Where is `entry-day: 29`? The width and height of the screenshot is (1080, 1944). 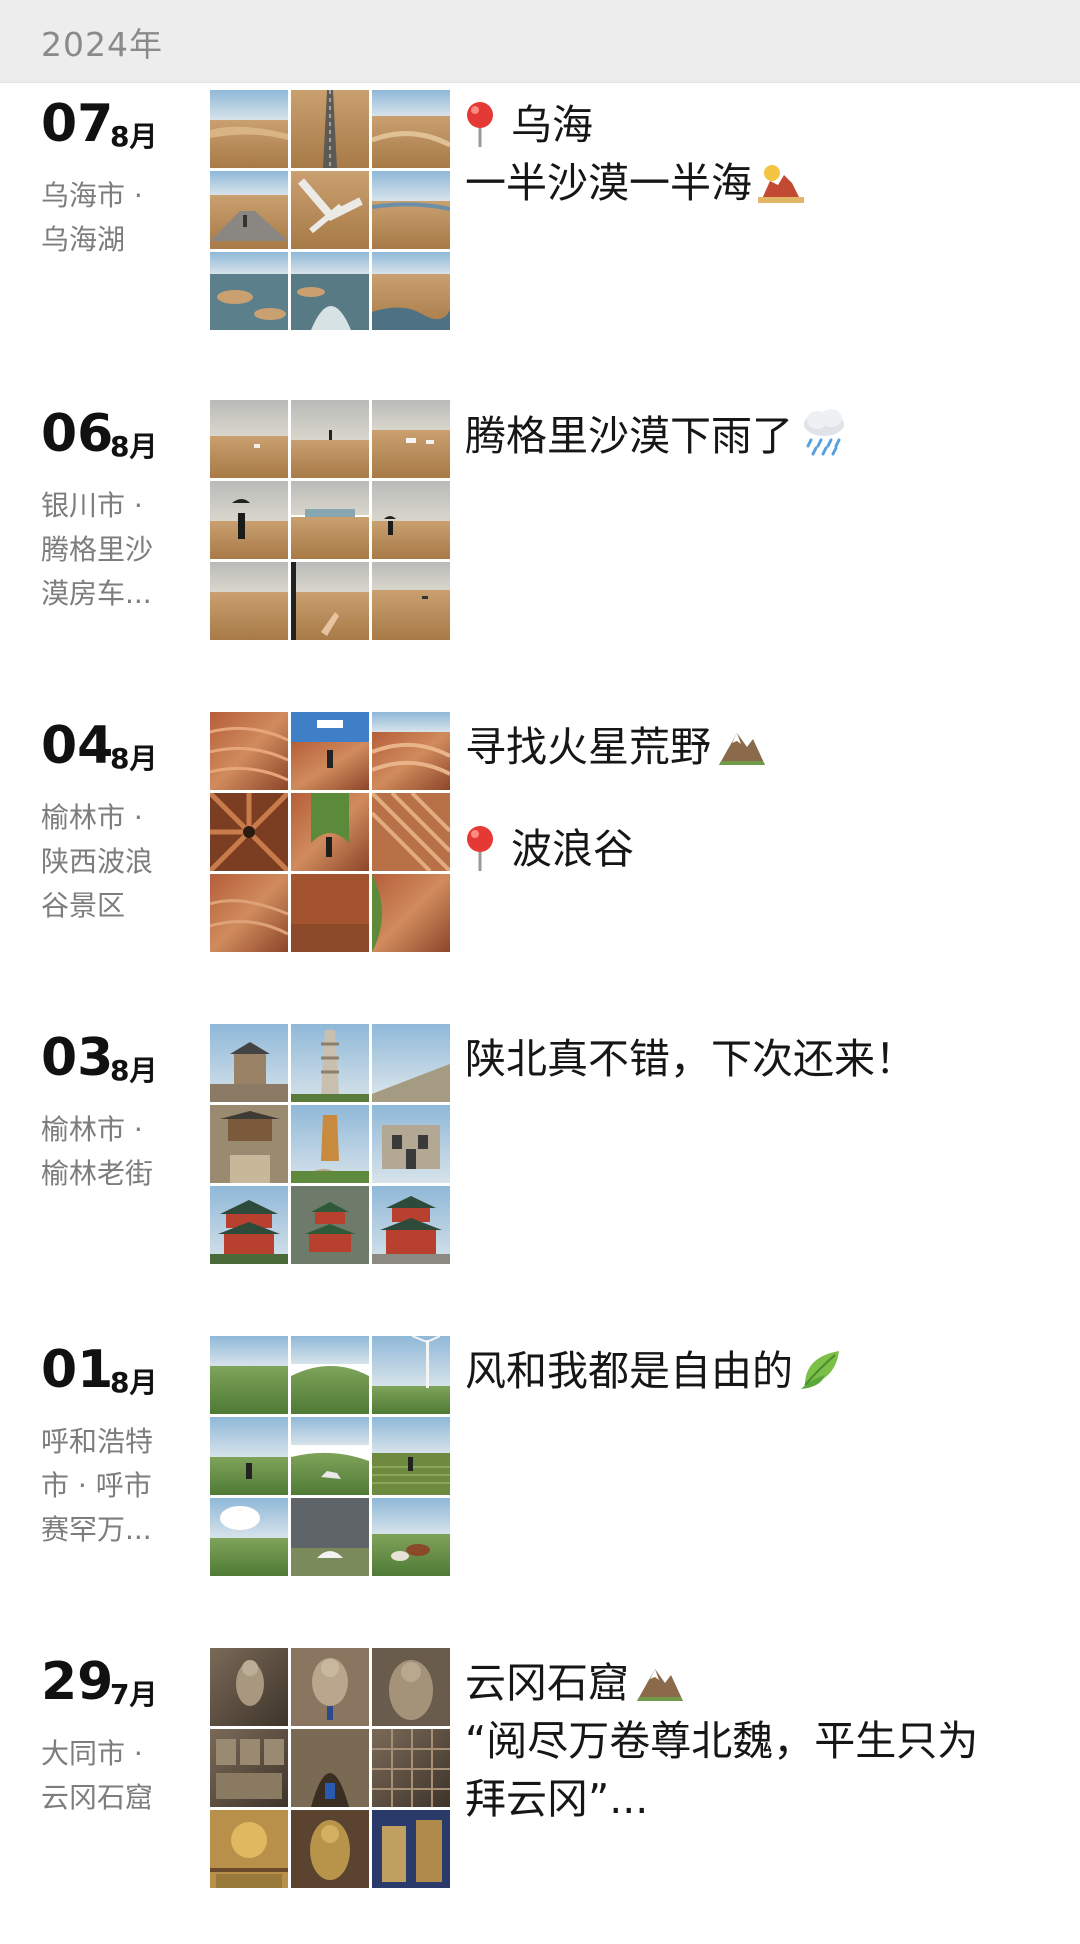 entry-day: 29 is located at coordinates (77, 1682).